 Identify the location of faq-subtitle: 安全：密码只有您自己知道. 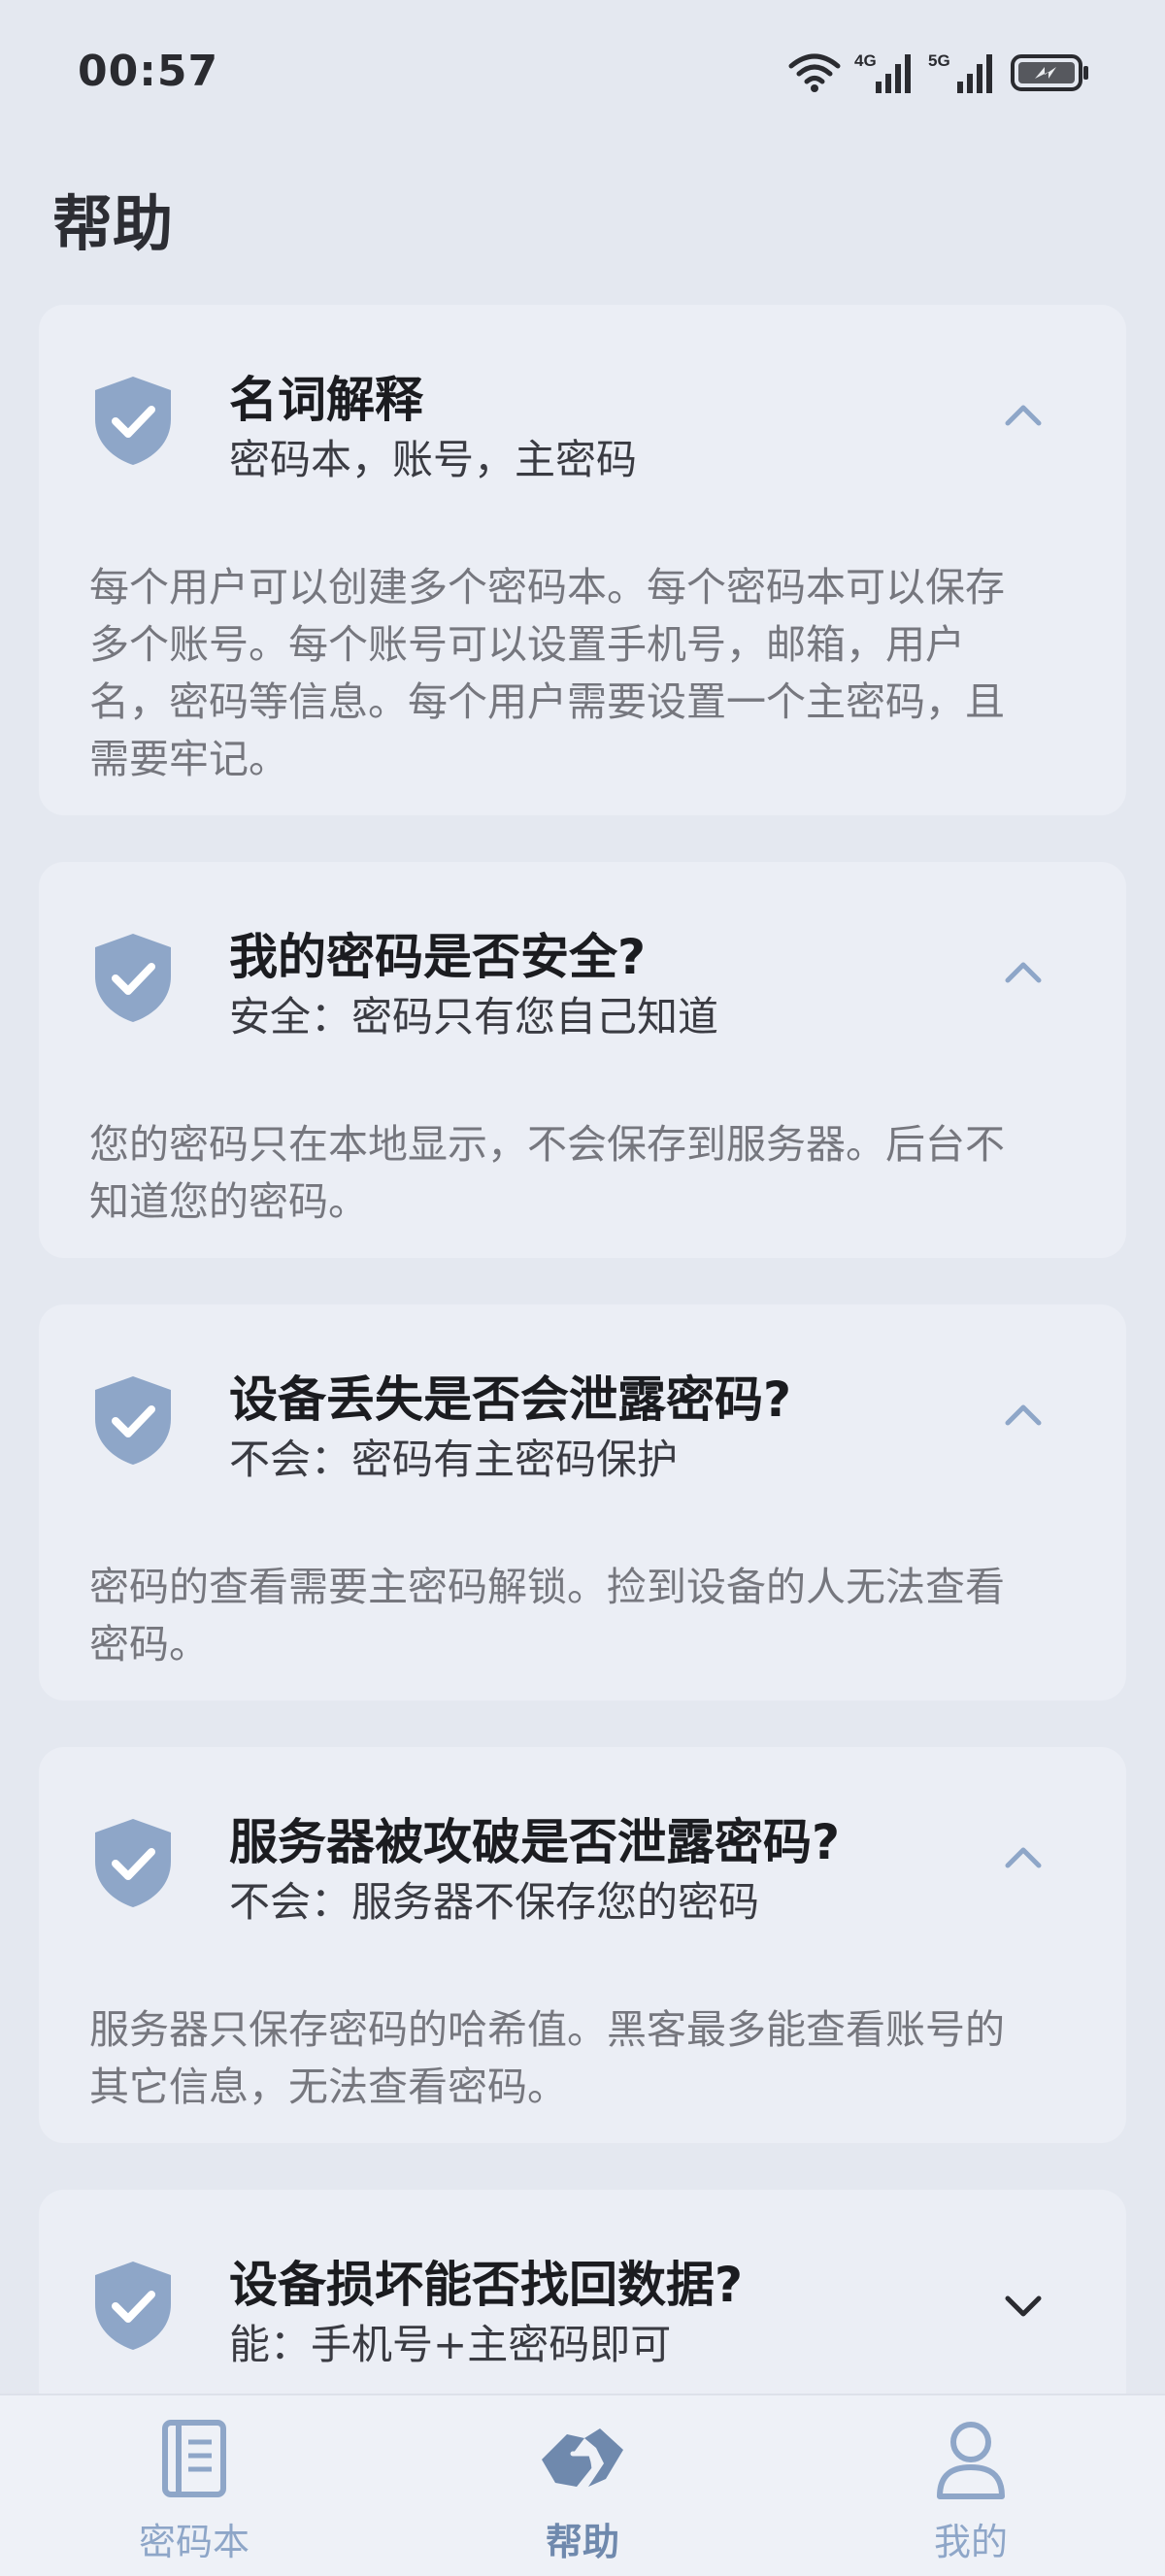
(474, 1017).